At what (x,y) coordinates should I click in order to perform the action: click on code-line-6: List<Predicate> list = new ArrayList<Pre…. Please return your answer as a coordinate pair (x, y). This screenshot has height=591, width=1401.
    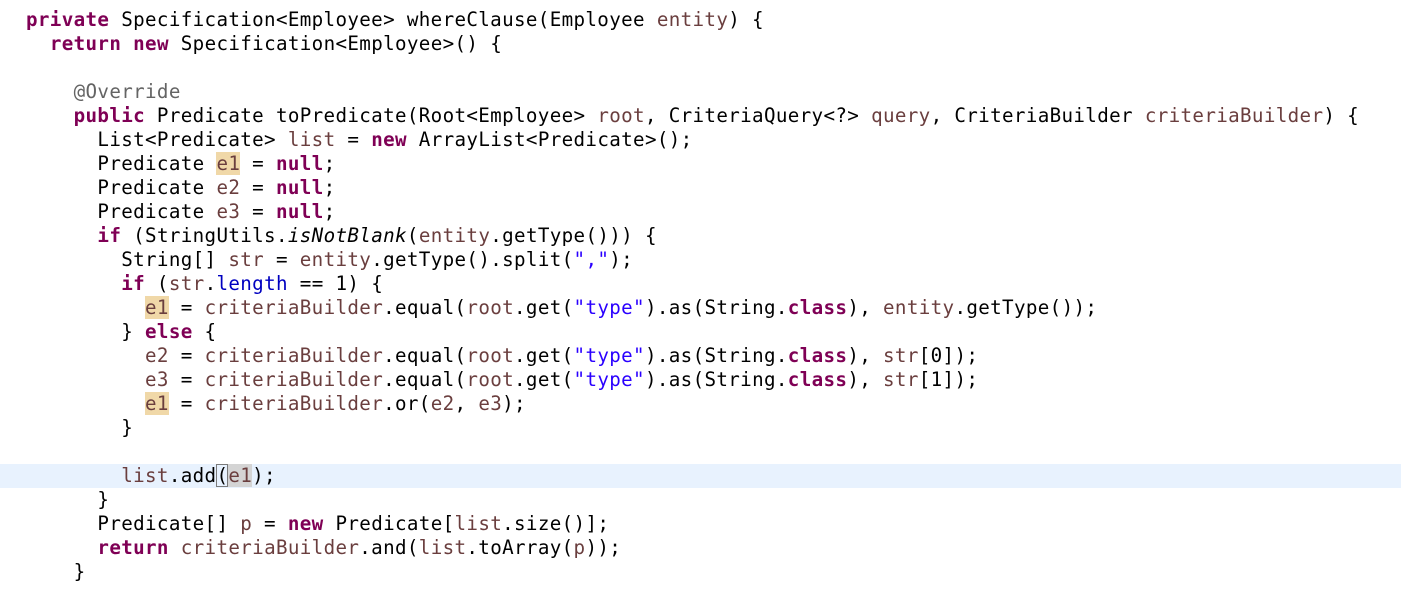
    Looking at the image, I should click on (700, 140).